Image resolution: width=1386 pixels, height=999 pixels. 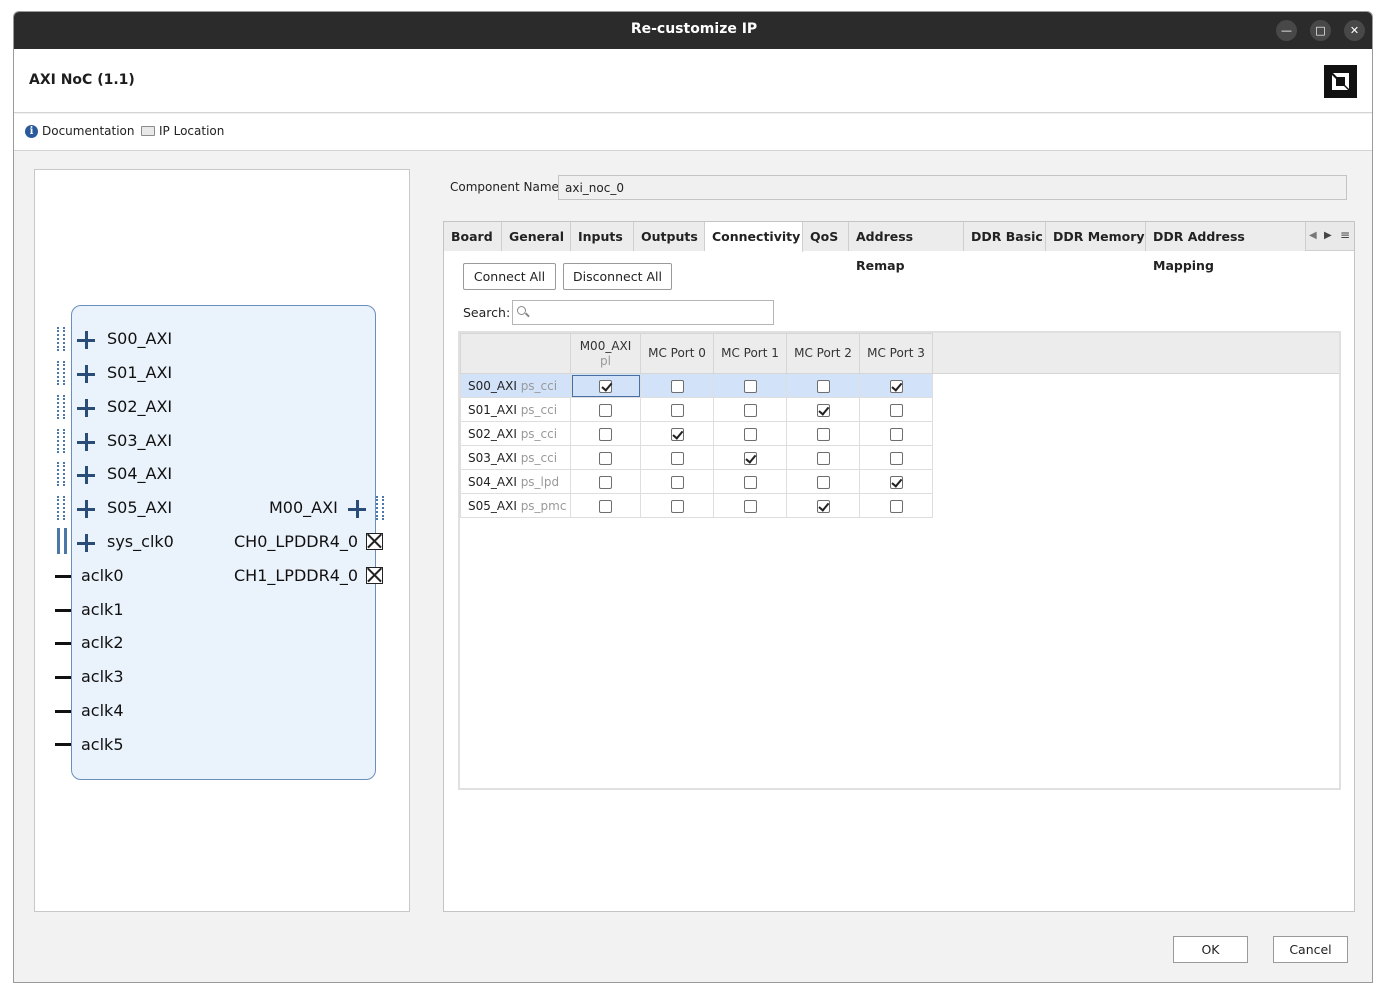 What do you see at coordinates (1313, 235) in the screenshot?
I see `tab-scroll-left-icon: ◀` at bounding box center [1313, 235].